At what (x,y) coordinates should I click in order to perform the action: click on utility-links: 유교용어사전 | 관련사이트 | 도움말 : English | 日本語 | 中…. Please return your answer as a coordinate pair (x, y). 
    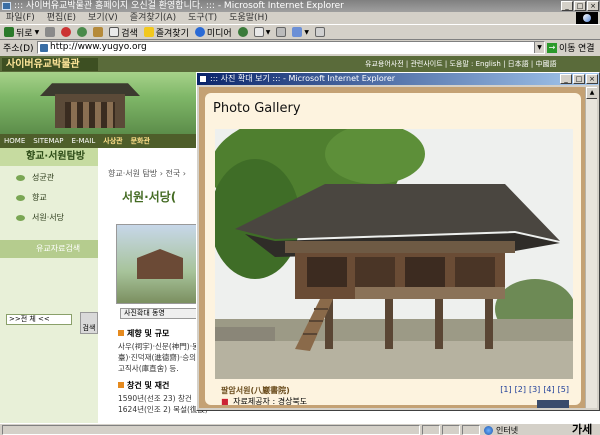
    Looking at the image, I should click on (460, 64).